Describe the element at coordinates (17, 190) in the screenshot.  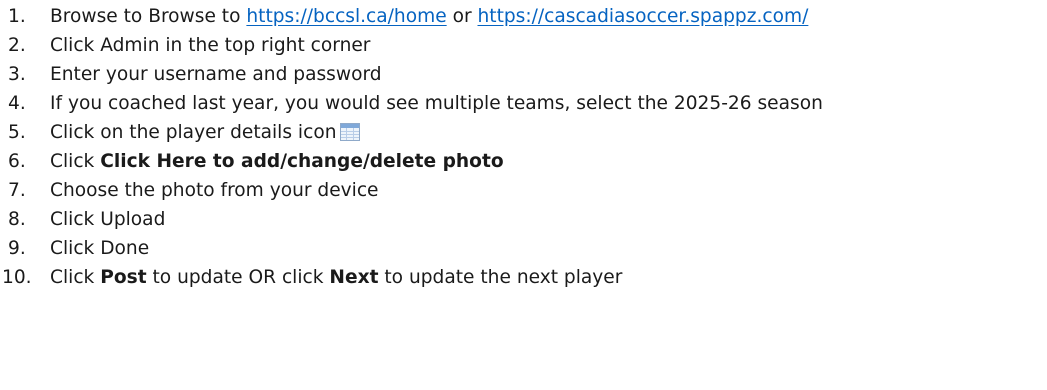
I see `step-number: 7.` at that location.